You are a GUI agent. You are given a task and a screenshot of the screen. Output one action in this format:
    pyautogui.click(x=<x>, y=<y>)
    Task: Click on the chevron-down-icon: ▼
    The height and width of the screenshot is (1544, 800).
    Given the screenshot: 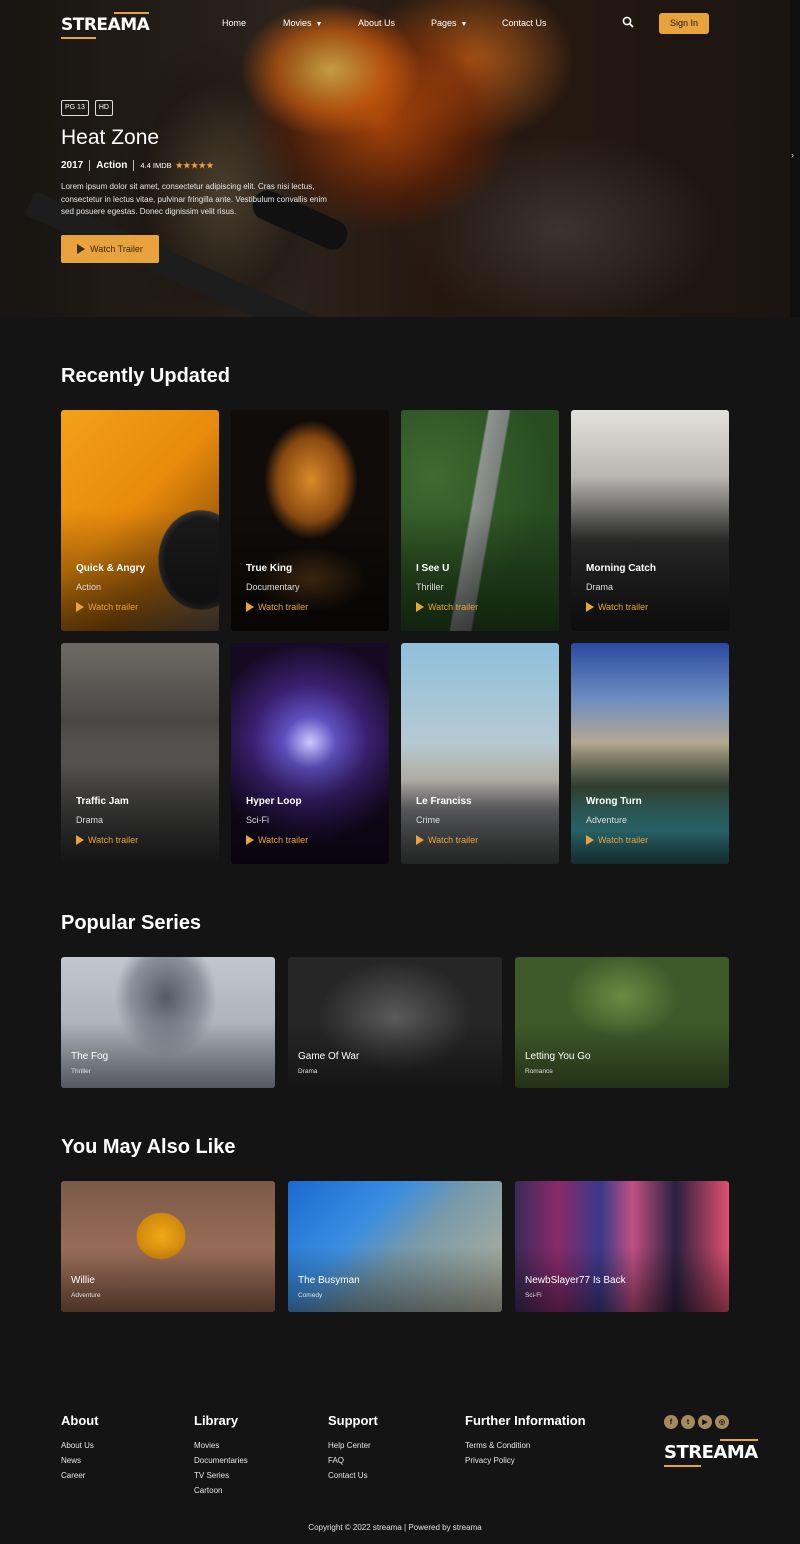 What is the action you would take?
    pyautogui.click(x=464, y=24)
    